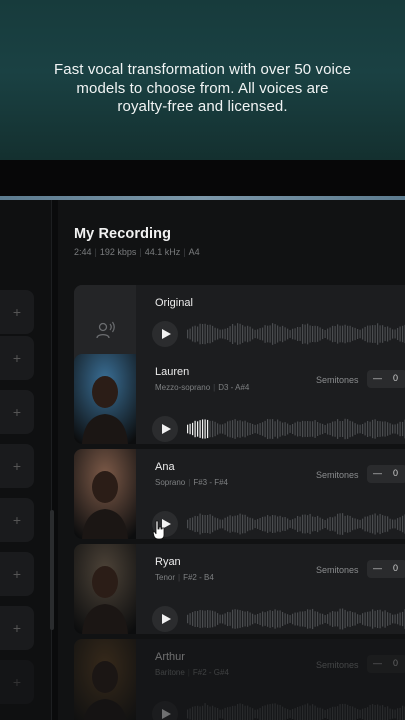 This screenshot has width=405, height=720. I want to click on voice-name: Ryan, so click(168, 562).